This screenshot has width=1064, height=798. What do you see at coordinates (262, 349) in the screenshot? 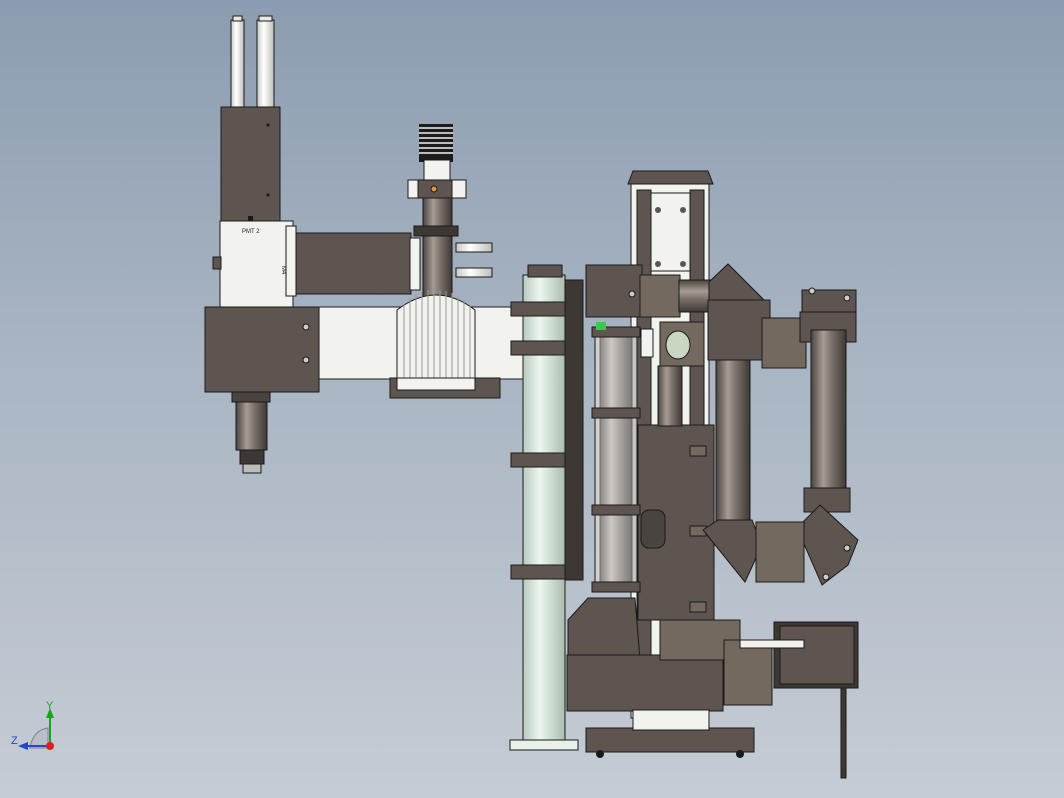
I see `scan-head` at bounding box center [262, 349].